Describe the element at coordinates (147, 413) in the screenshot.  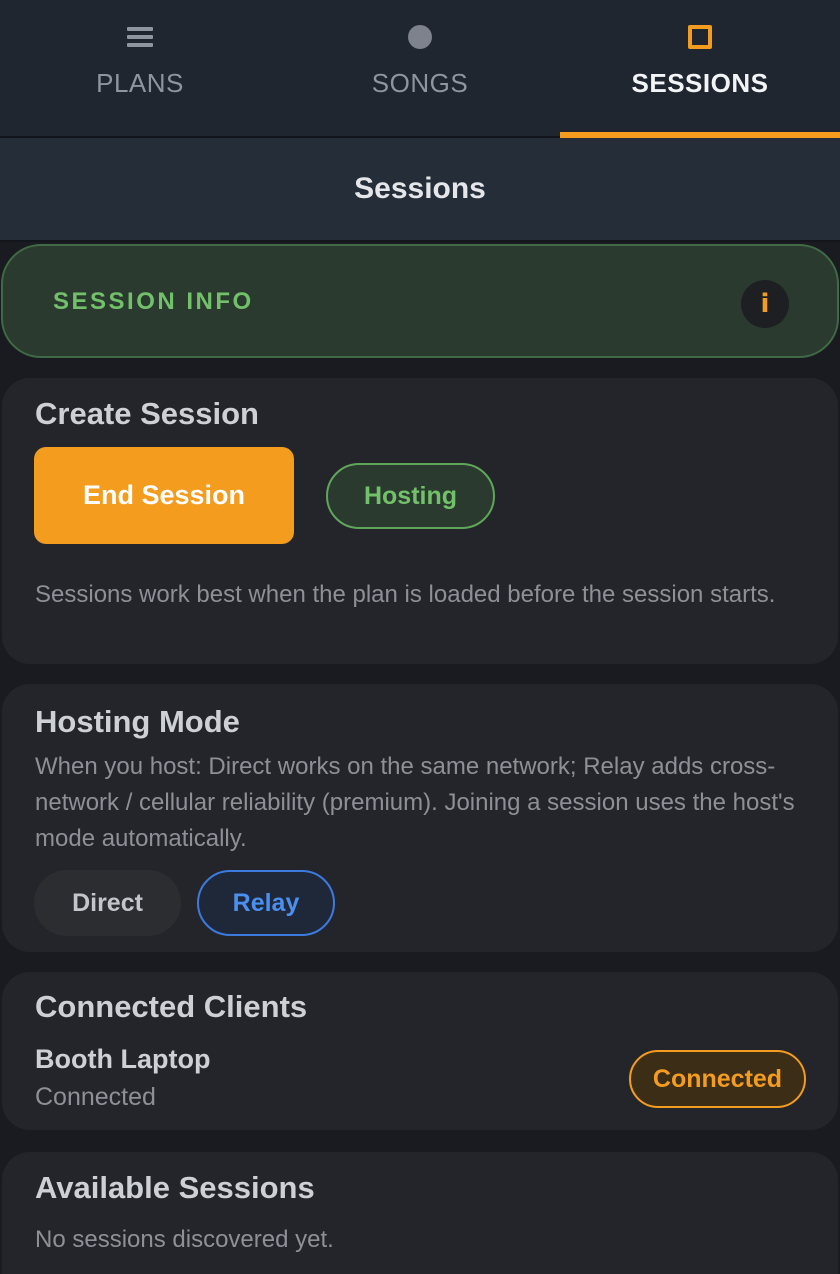
I see `create-session-title: Create Session` at that location.